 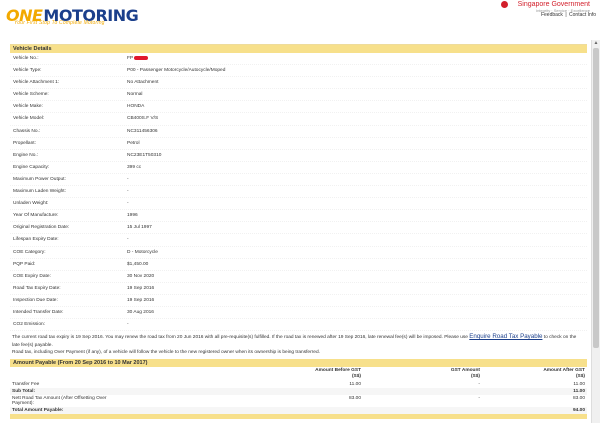 I want to click on vehicle-row: Engine No.: NC23E1T50310, so click(x=298, y=156).